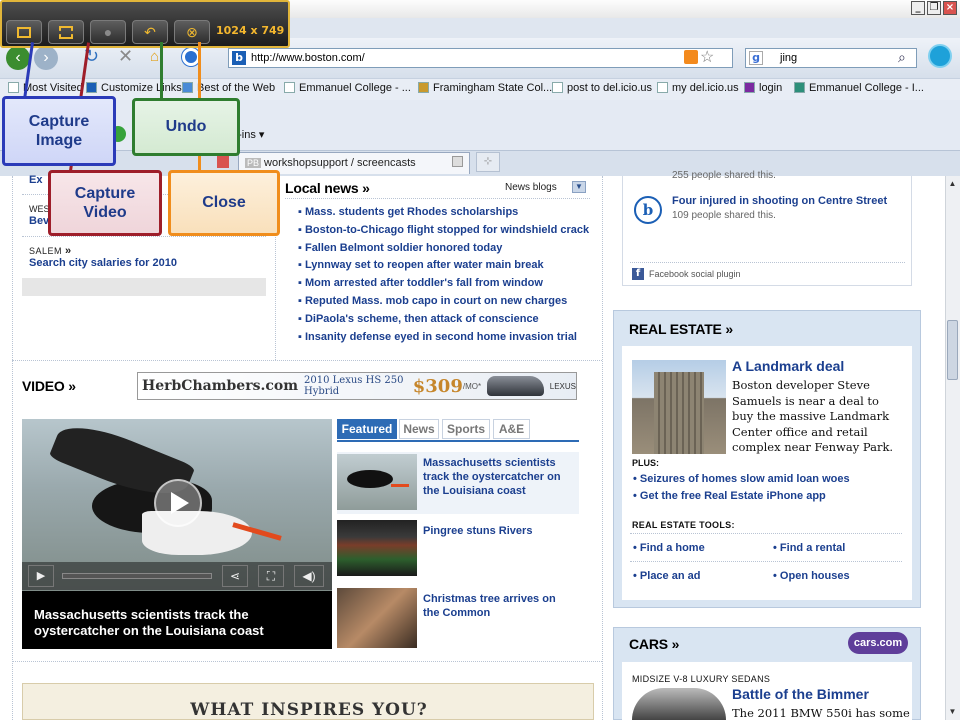  What do you see at coordinates (327, 188) in the screenshot?
I see `local-news-title: Local news »` at bounding box center [327, 188].